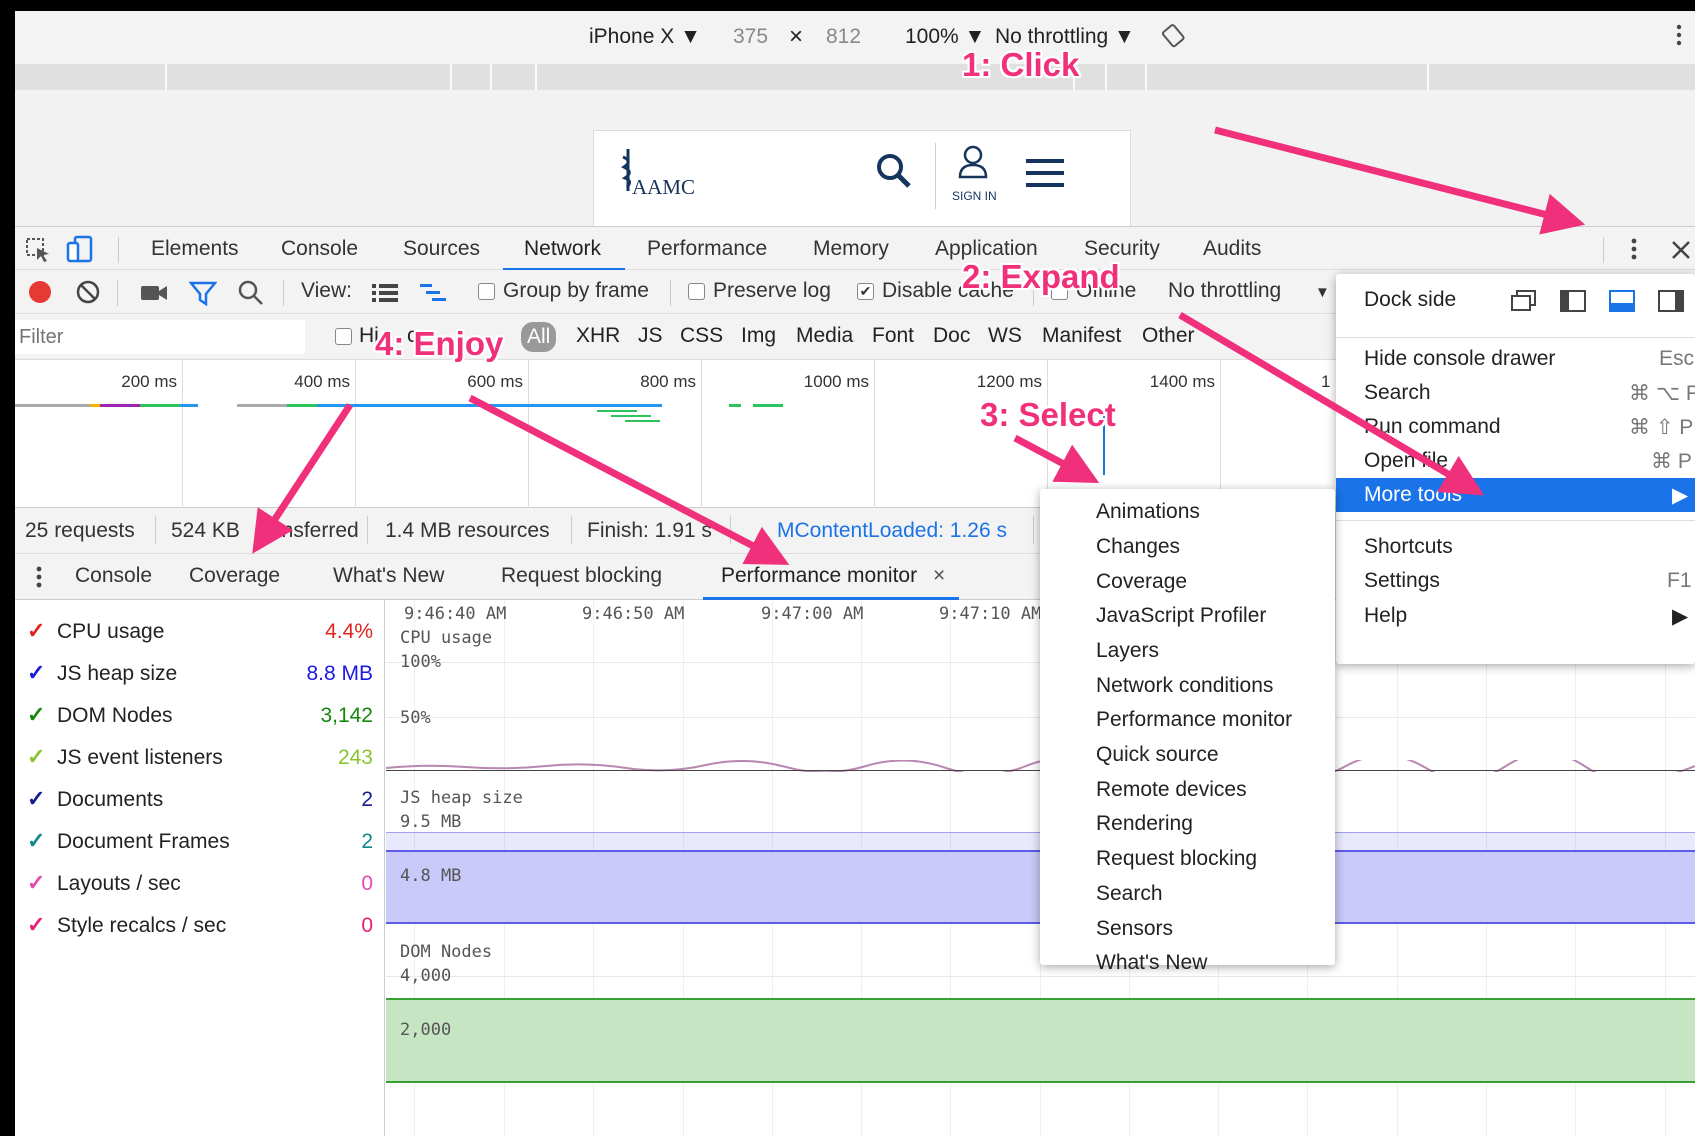 This screenshot has width=1695, height=1136. I want to click on drawer-tab-console: Console, so click(113, 576).